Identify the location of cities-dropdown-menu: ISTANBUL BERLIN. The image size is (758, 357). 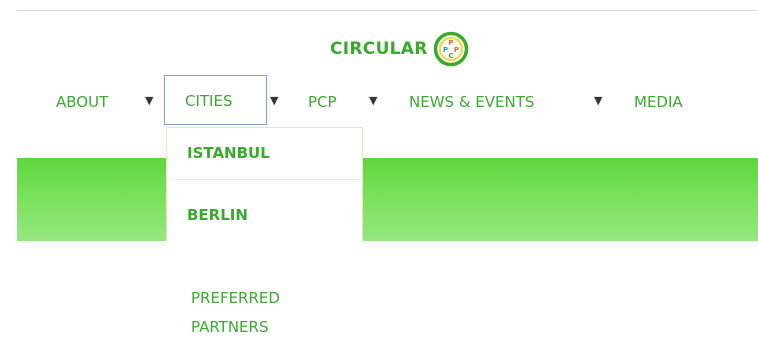
(264, 184).